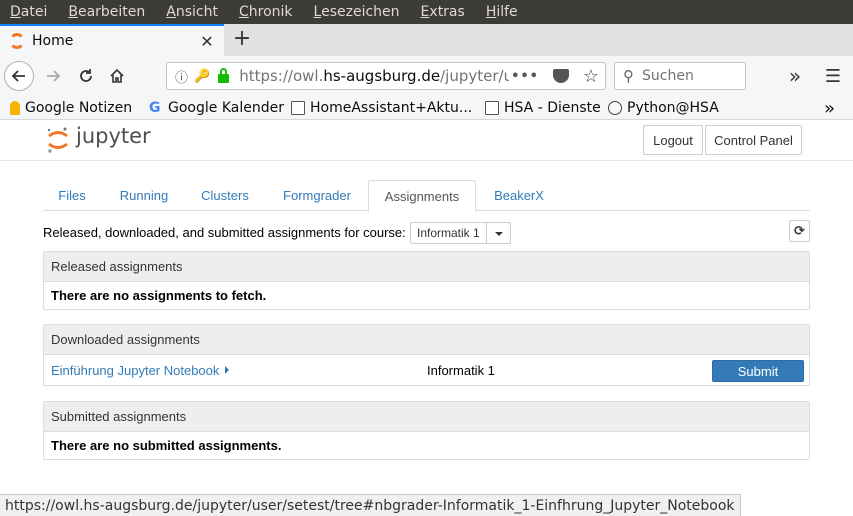  Describe the element at coordinates (28, 12) in the screenshot. I see `menu-datei: Datei` at that location.